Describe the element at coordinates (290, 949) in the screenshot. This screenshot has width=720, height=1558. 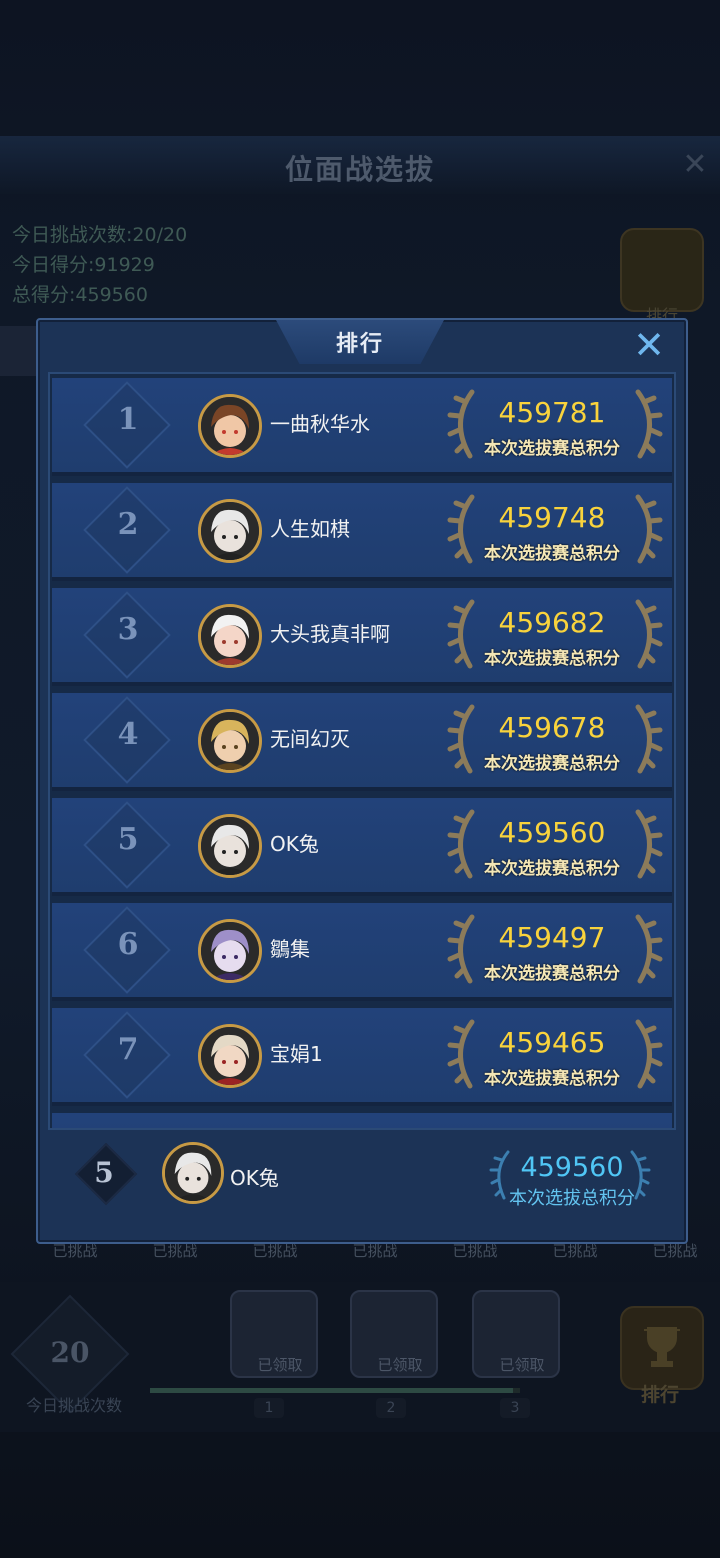
I see `player-name: 鶵集` at that location.